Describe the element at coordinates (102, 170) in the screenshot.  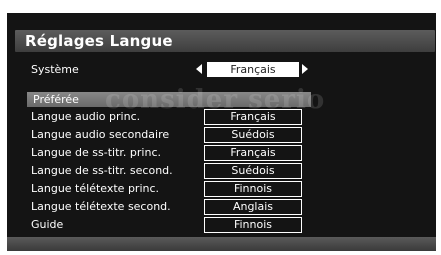
I see `setting-label: Langue de ss-titr. second.` at that location.